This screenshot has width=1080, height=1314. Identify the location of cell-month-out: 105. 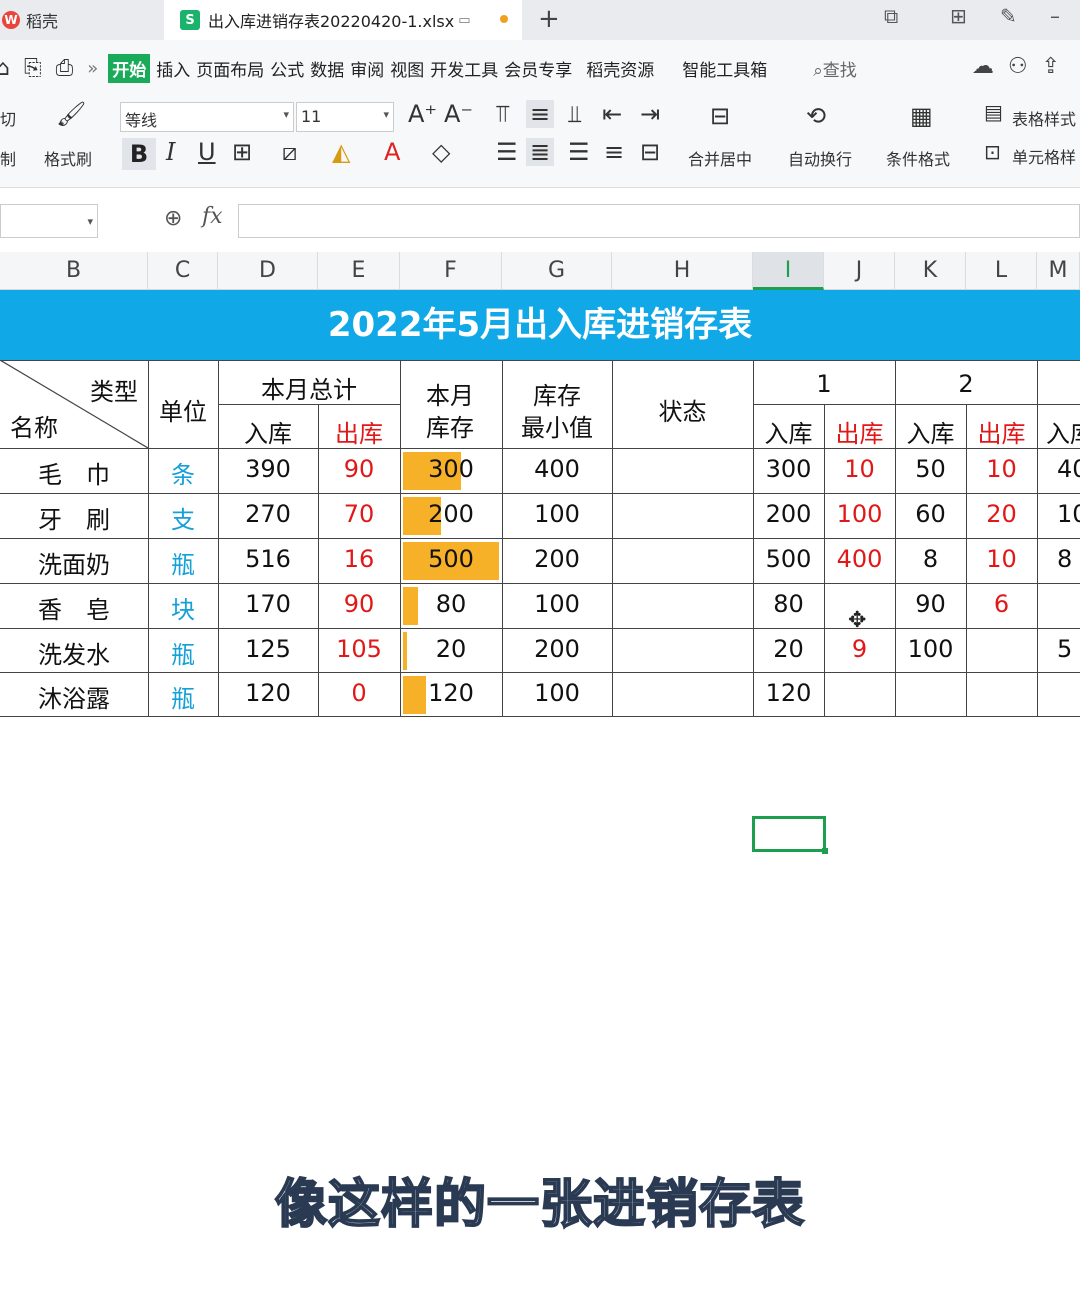
(359, 649).